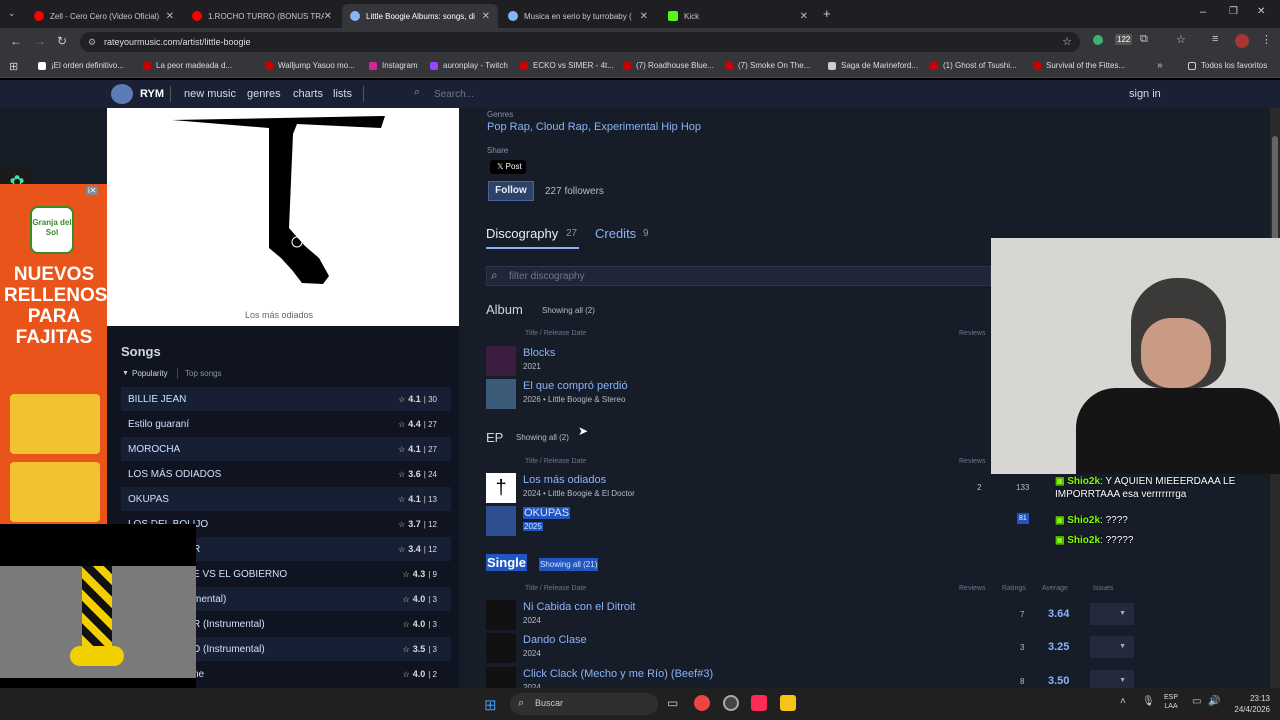  I want to click on song-title: BILLIE JEAN, so click(157, 399).